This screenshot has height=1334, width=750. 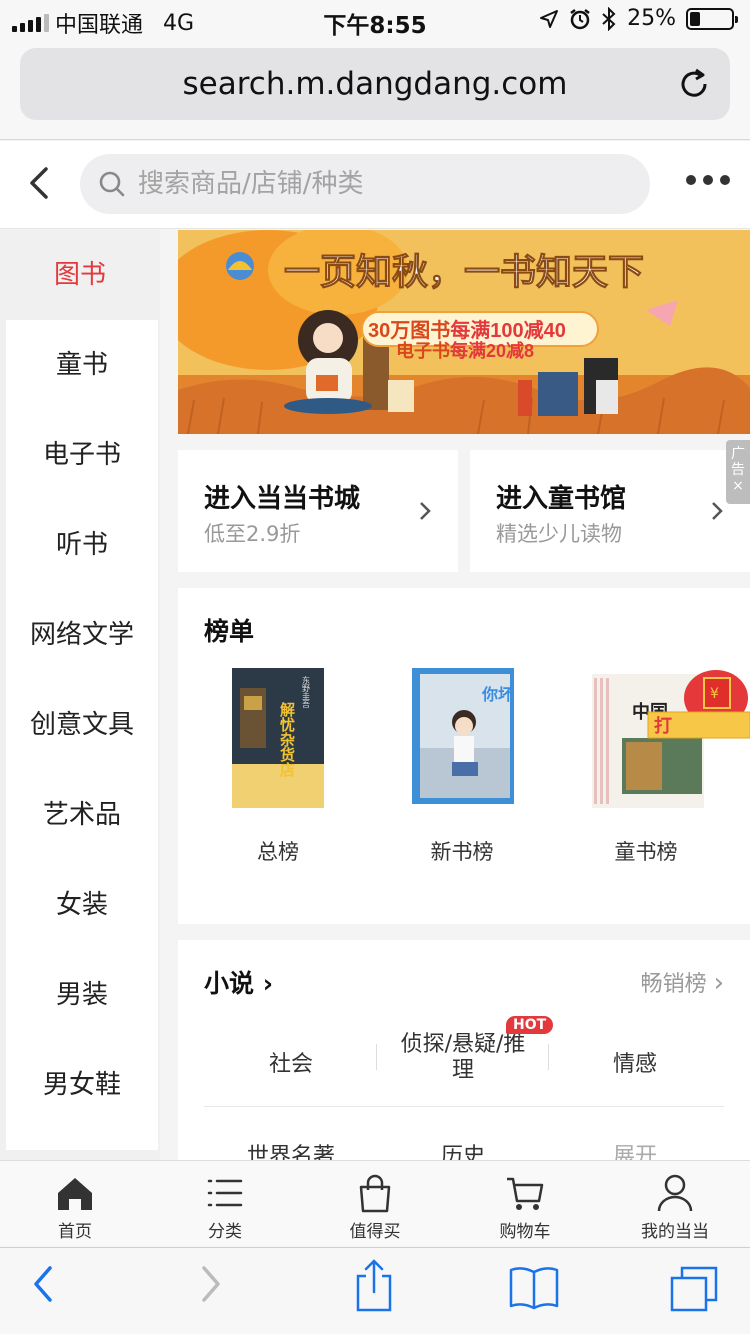 I want to click on user-icon, so click(x=675, y=1193).